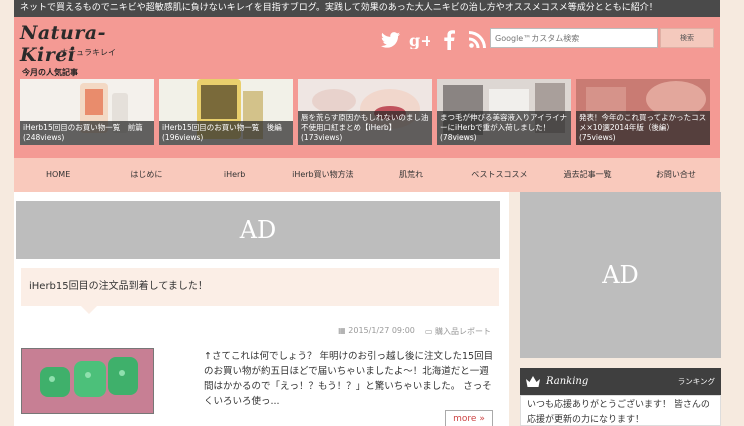 Image resolution: width=744 pixels, height=426 pixels. Describe the element at coordinates (88, 52) in the screenshot. I see `logo-subtitle: ナチュラキレイ` at that location.